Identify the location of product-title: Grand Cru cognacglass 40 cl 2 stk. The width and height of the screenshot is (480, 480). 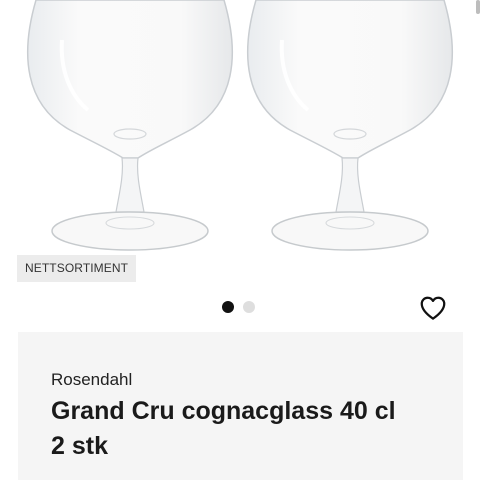
(223, 428).